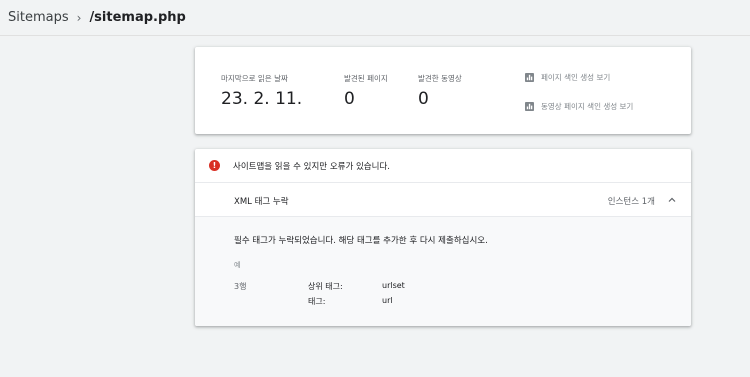 Image resolution: width=750 pixels, height=377 pixels. What do you see at coordinates (237, 265) in the screenshot?
I see `issue-example-label: 예` at bounding box center [237, 265].